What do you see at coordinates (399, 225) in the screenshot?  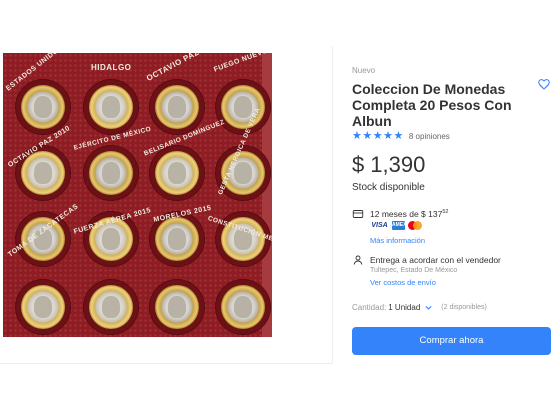 I see `amex-logo: AMEX` at bounding box center [399, 225].